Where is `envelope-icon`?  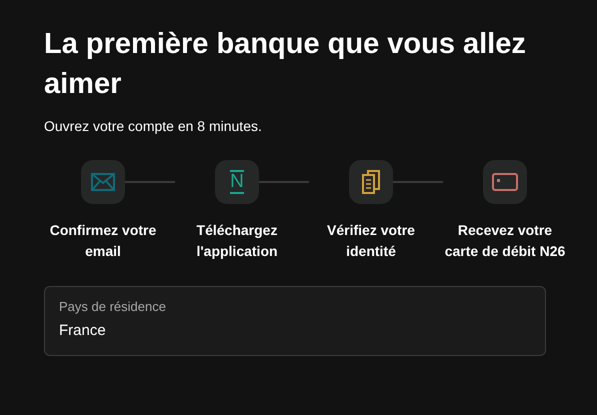
envelope-icon is located at coordinates (103, 182).